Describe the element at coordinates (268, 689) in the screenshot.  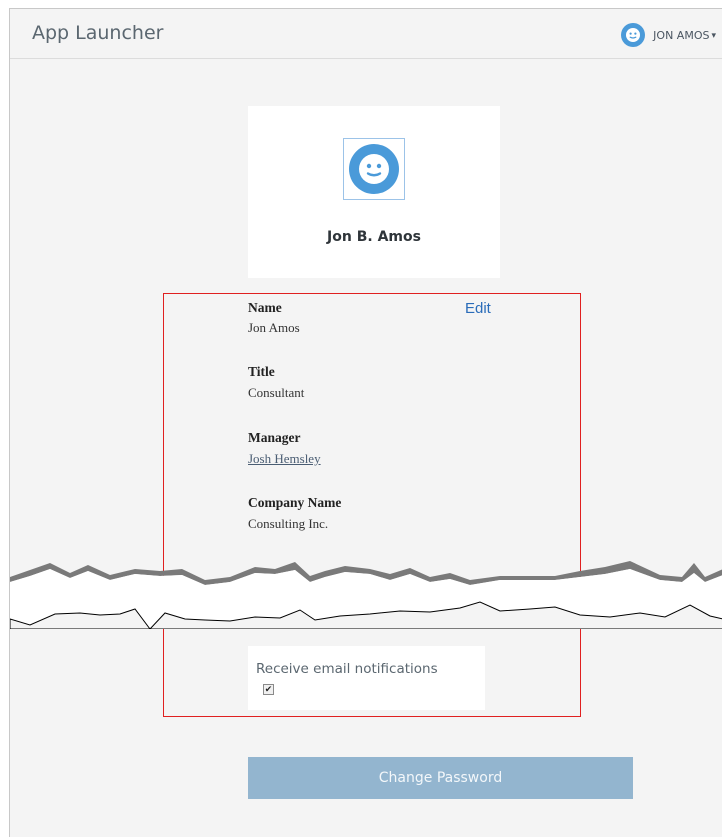
I see `email-notifications-checkbox: ✔` at that location.